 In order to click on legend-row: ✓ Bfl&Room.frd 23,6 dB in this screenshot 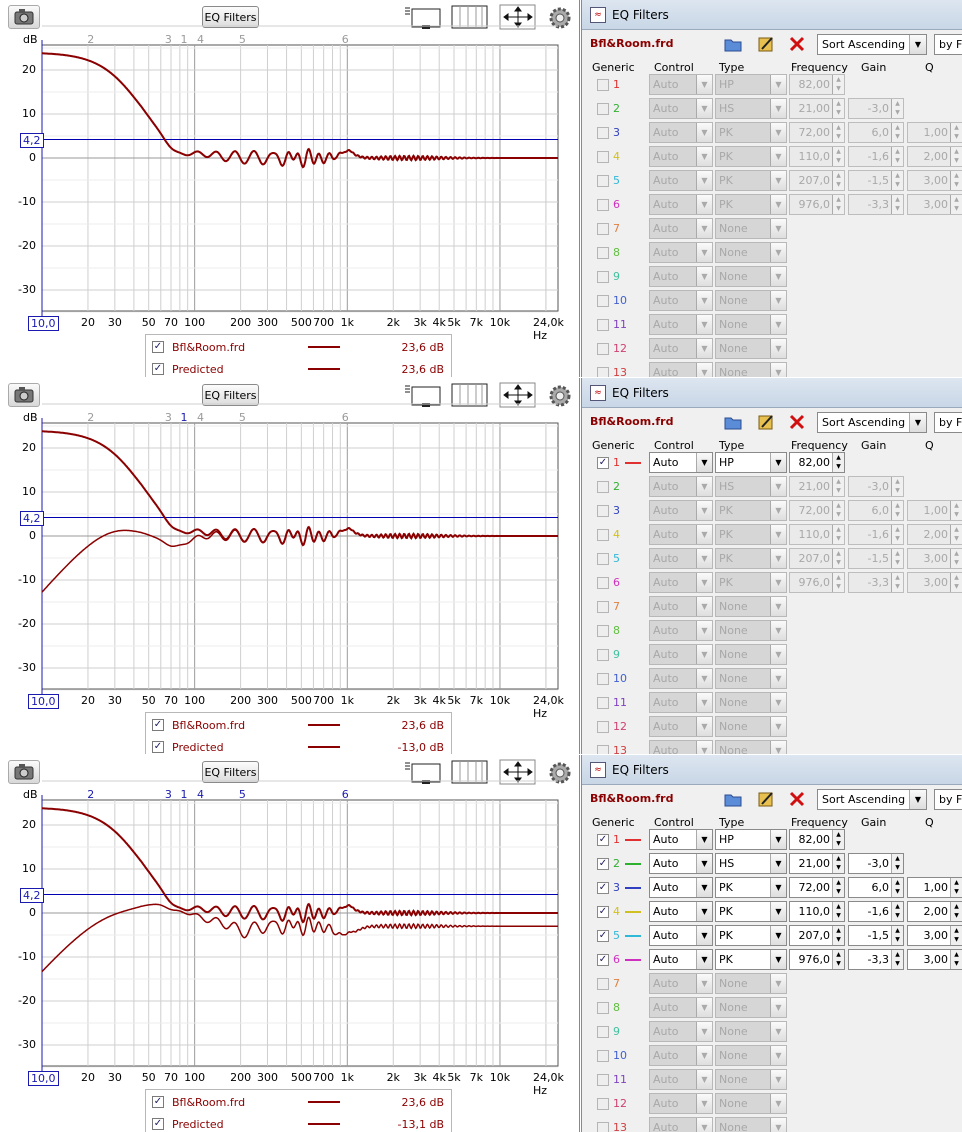, I will do `click(299, 725)`.